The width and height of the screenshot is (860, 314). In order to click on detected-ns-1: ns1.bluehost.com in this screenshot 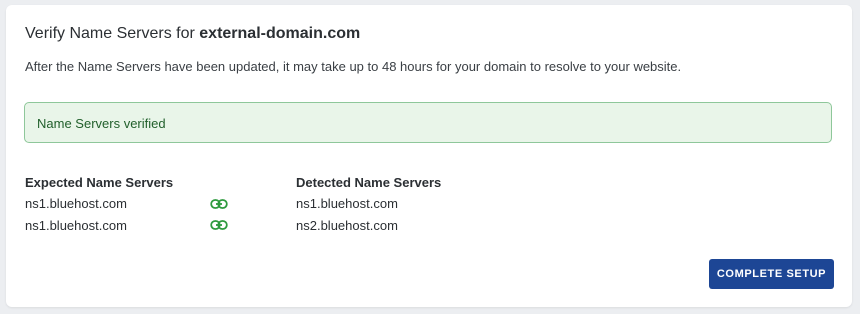, I will do `click(347, 203)`.